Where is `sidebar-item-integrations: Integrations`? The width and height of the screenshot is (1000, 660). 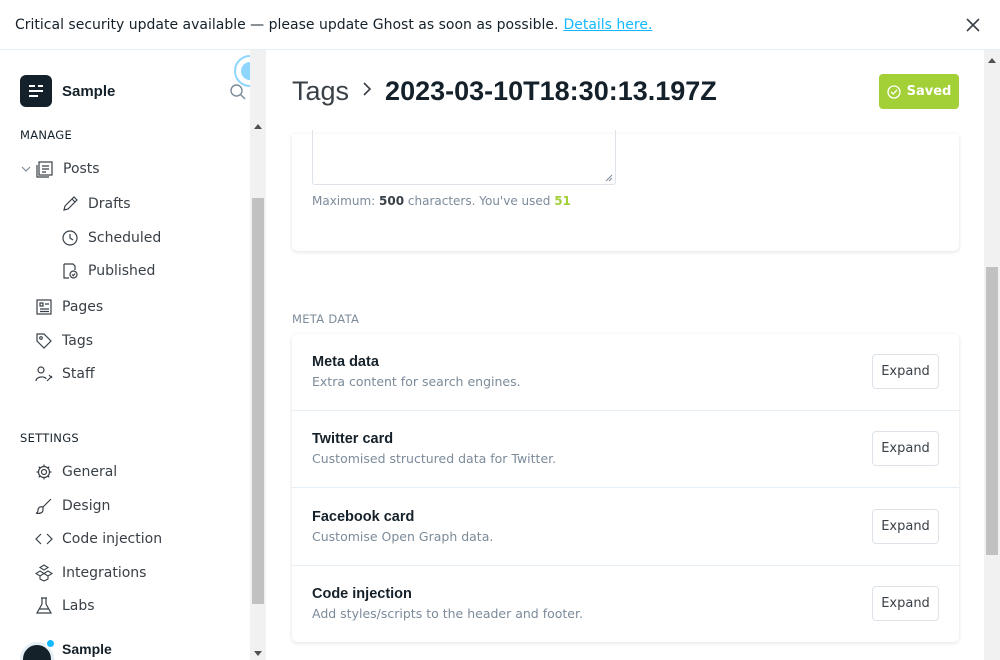
sidebar-item-integrations: Integrations is located at coordinates (90, 573).